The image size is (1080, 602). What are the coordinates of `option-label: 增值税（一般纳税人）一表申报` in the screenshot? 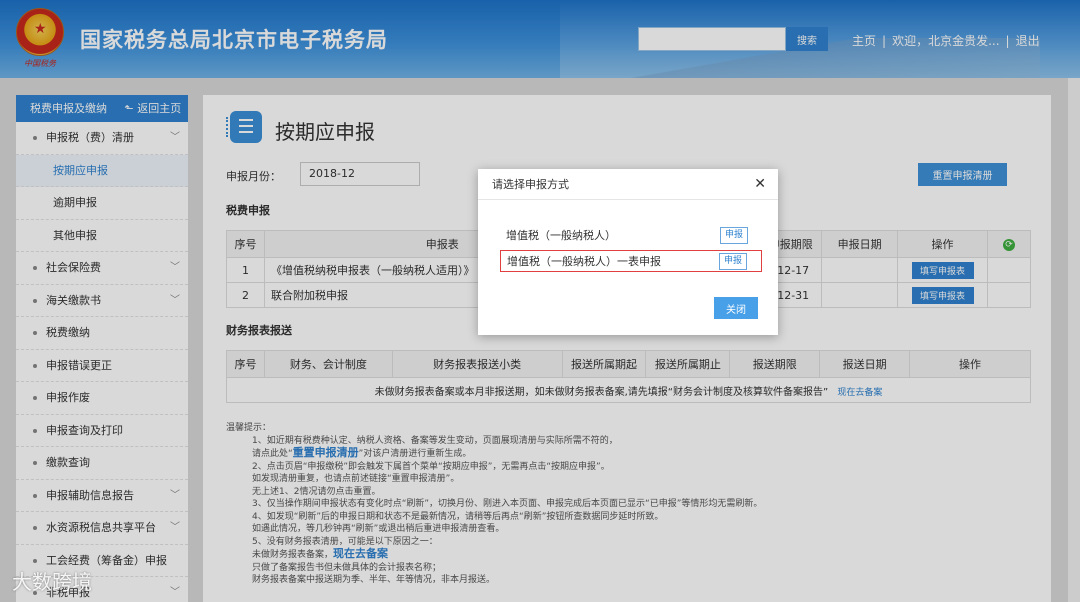 It's located at (584, 261).